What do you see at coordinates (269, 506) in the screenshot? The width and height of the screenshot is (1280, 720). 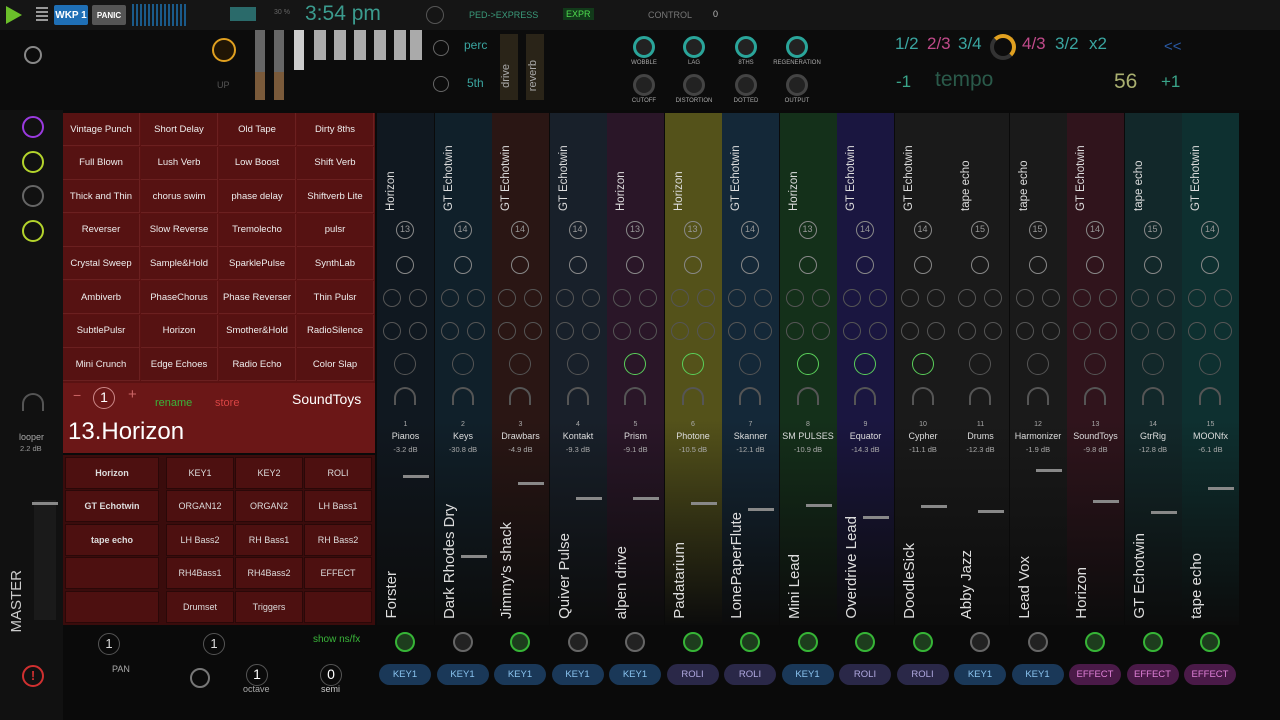 I see `key-slot: ORGAN2` at bounding box center [269, 506].